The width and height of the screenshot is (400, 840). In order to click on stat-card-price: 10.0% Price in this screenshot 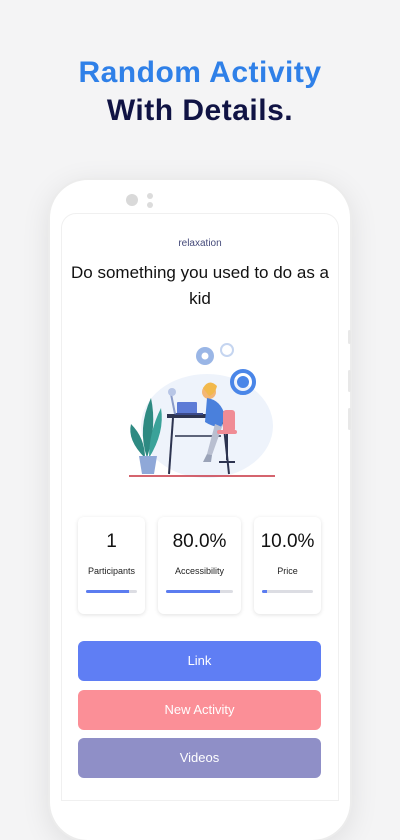, I will do `click(287, 565)`.